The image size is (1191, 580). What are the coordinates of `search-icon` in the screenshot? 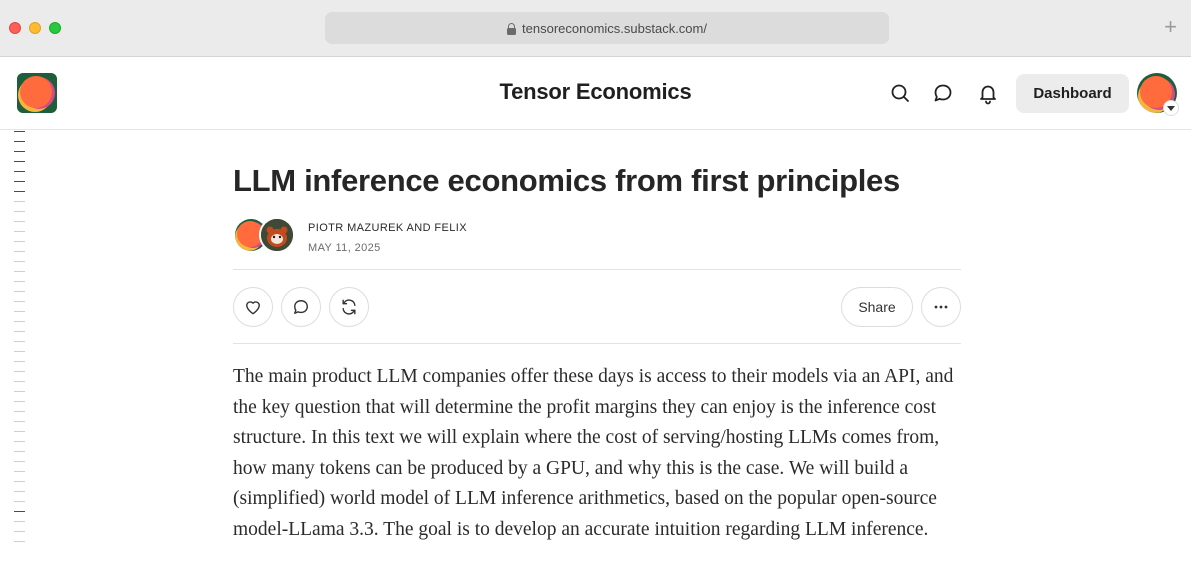 It's located at (900, 93).